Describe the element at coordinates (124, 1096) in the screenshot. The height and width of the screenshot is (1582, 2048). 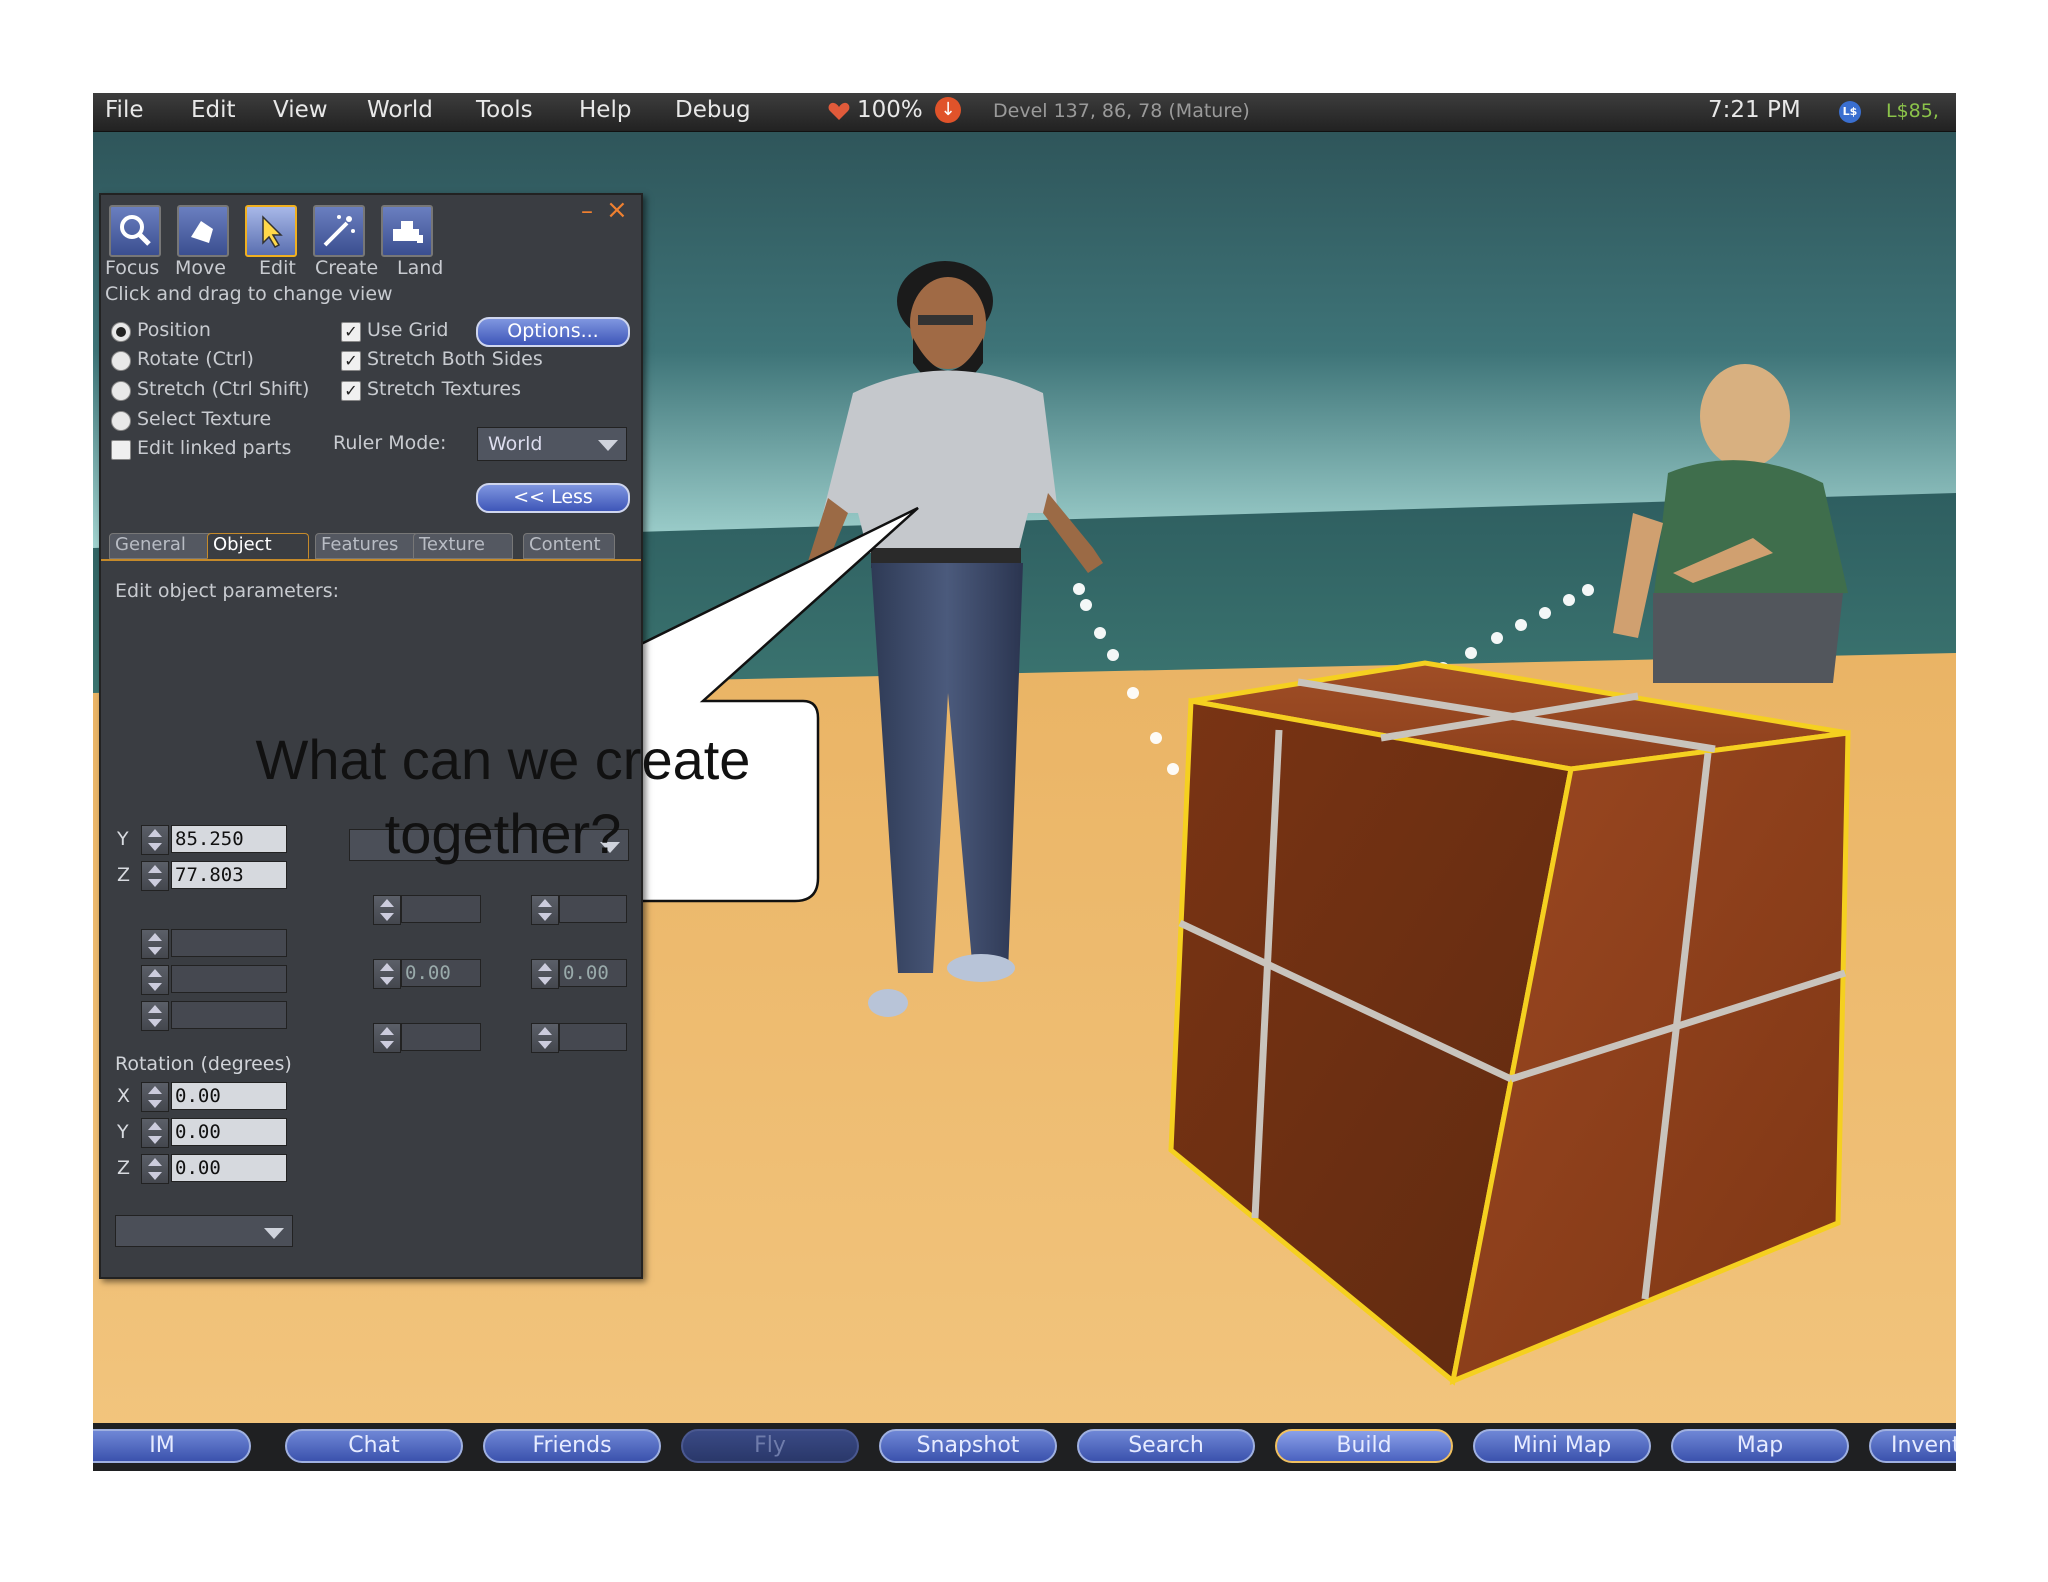
I see `rotation-x-label: X` at that location.